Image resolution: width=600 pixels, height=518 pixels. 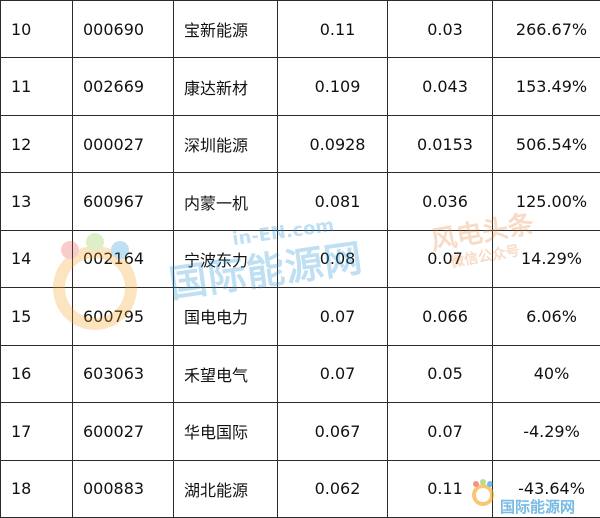 What do you see at coordinates (440, 29) in the screenshot?
I see `value2-cell: 0.03` at bounding box center [440, 29].